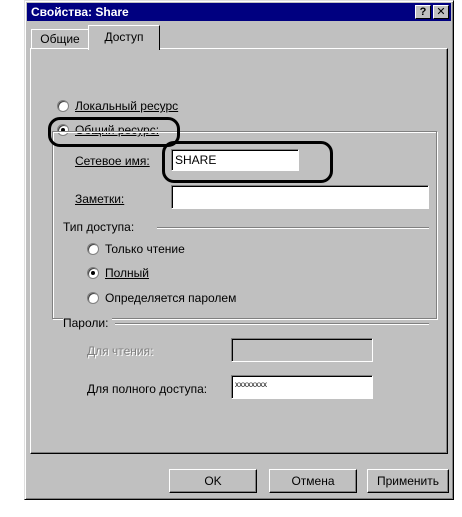  Describe the element at coordinates (93, 249) in the screenshot. I see `read-only-radio` at that location.